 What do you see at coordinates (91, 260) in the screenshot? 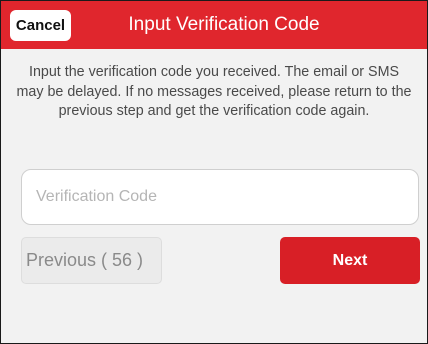
I see `previous-button: Previous ( 56 )` at bounding box center [91, 260].